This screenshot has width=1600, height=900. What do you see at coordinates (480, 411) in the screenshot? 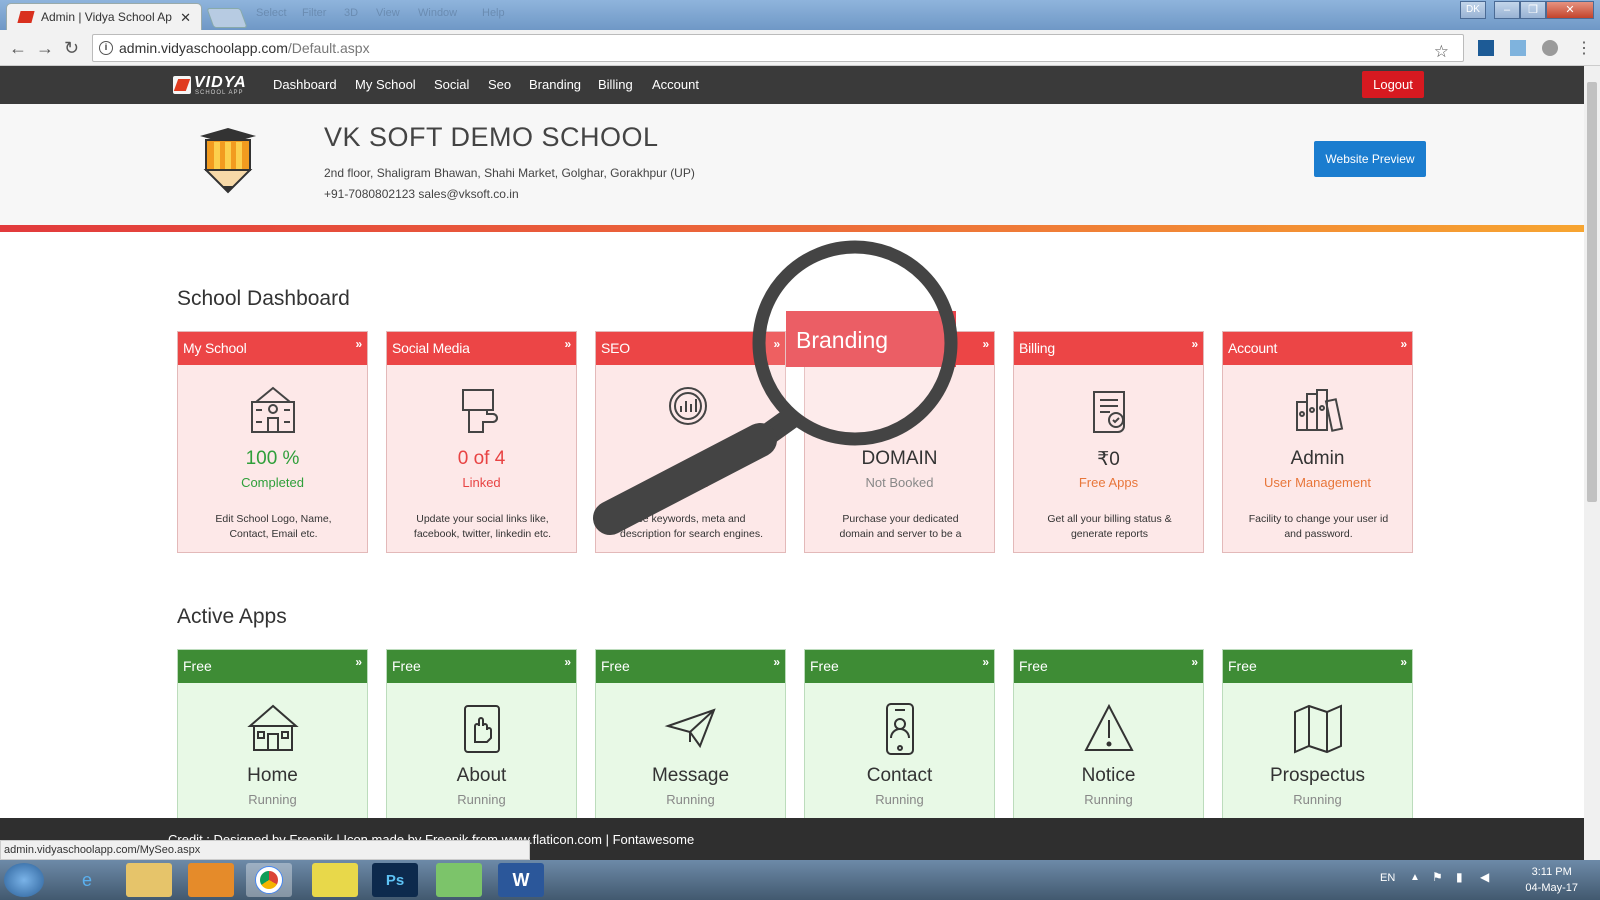
I see `thumbs-up-icon` at bounding box center [480, 411].